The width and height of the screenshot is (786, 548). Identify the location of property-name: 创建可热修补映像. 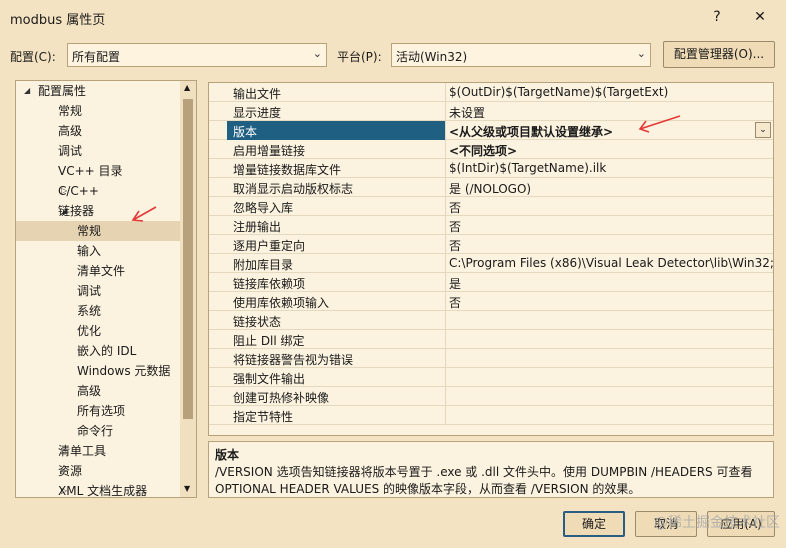
(281, 398).